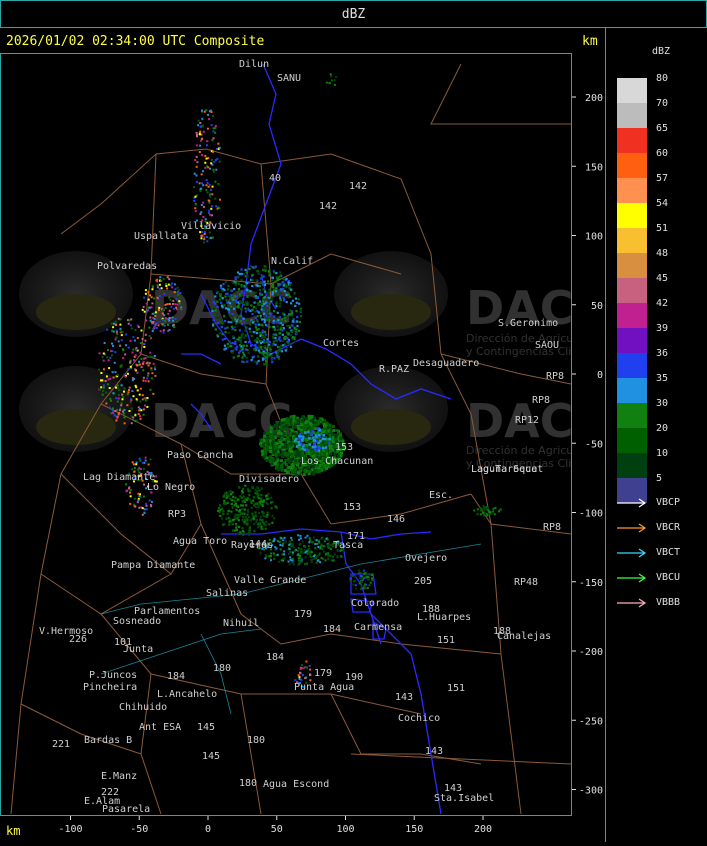 The height and width of the screenshot is (846, 707). Describe the element at coordinates (328, 206) in the screenshot. I see `route-142-b: 142` at that location.